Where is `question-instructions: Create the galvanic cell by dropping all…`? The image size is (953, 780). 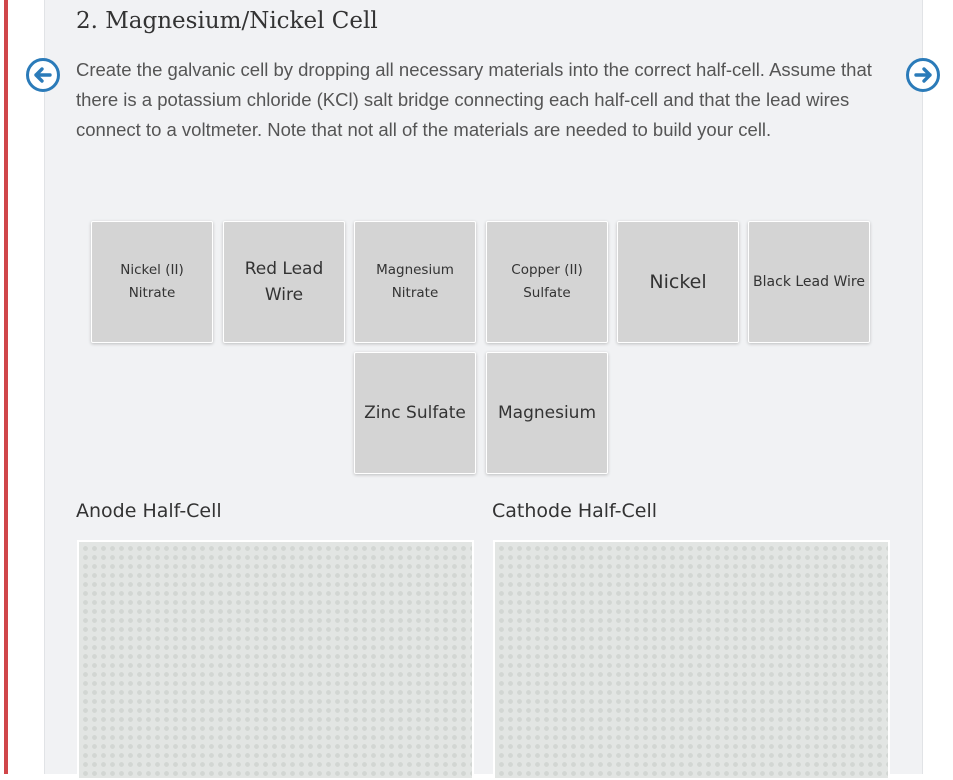
question-instructions: Create the galvanic cell by dropping all… is located at coordinates (474, 99).